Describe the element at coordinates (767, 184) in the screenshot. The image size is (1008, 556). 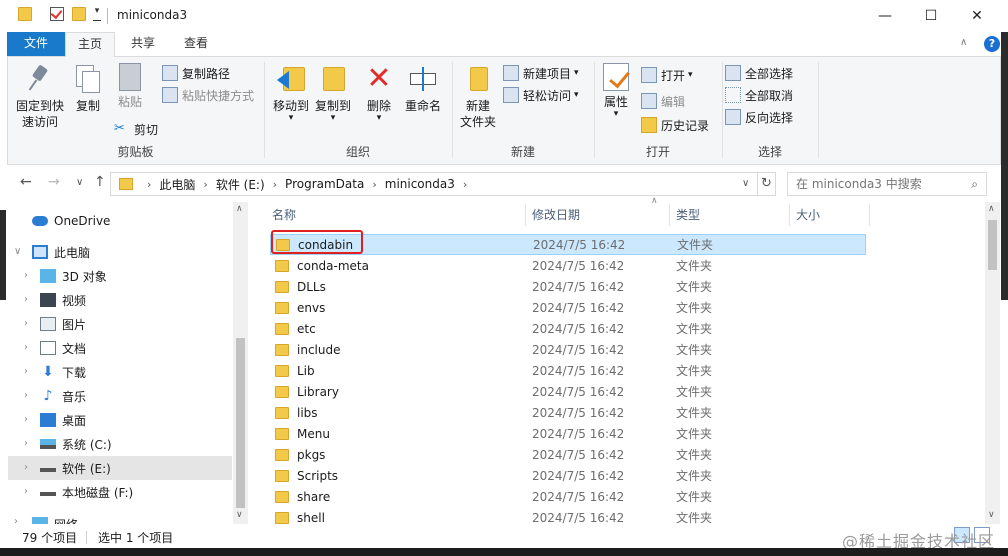
I see `refresh-icon: ↻` at that location.